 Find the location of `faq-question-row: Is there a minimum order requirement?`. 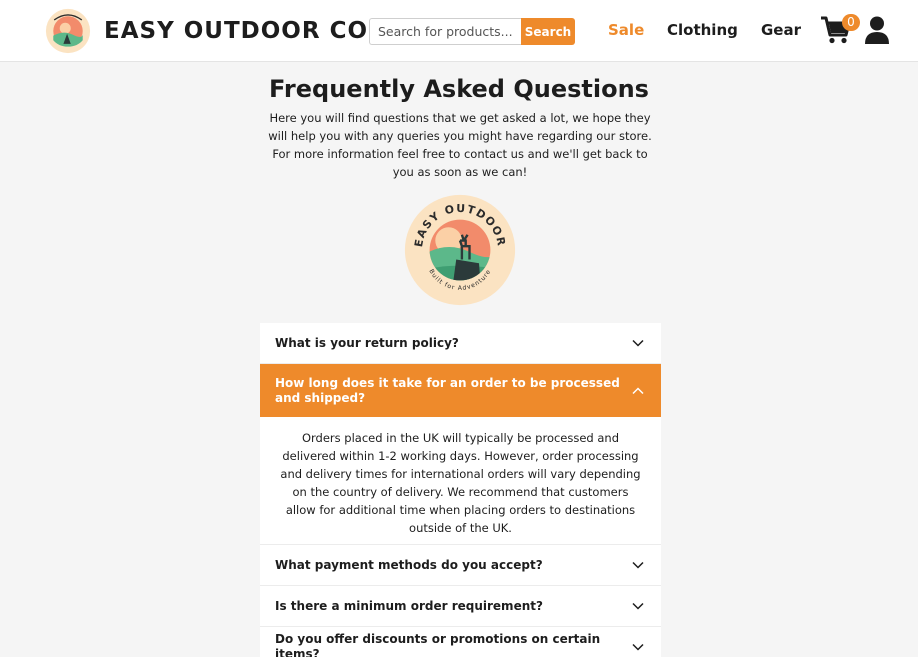

faq-question-row: Is there a minimum order requirement? is located at coordinates (460, 606).